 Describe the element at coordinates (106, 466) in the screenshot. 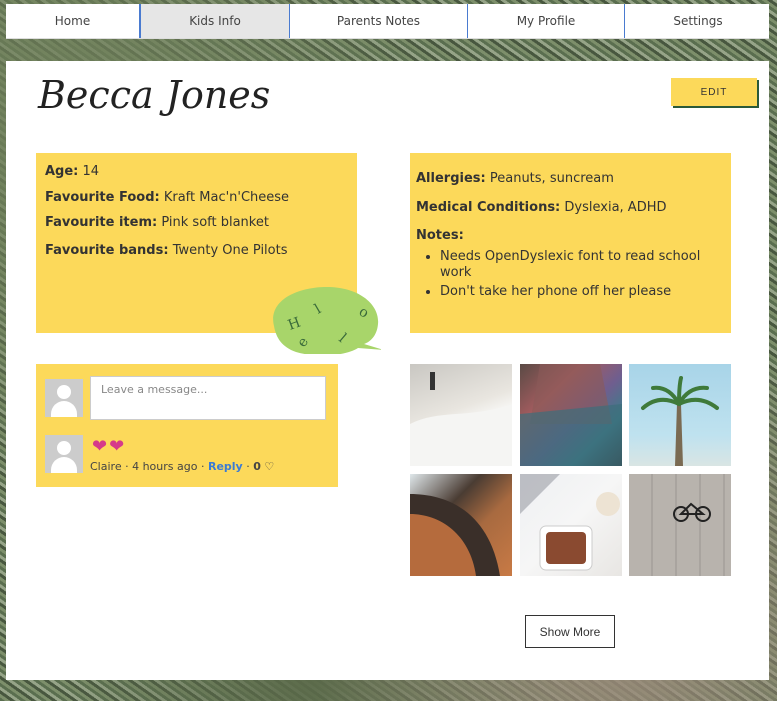

I see `comment-author: Claire` at that location.